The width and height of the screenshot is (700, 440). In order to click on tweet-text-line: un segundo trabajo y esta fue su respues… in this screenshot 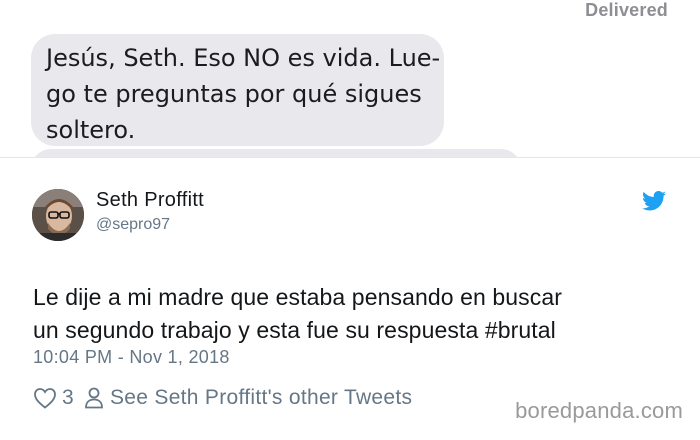, I will do `click(294, 330)`.